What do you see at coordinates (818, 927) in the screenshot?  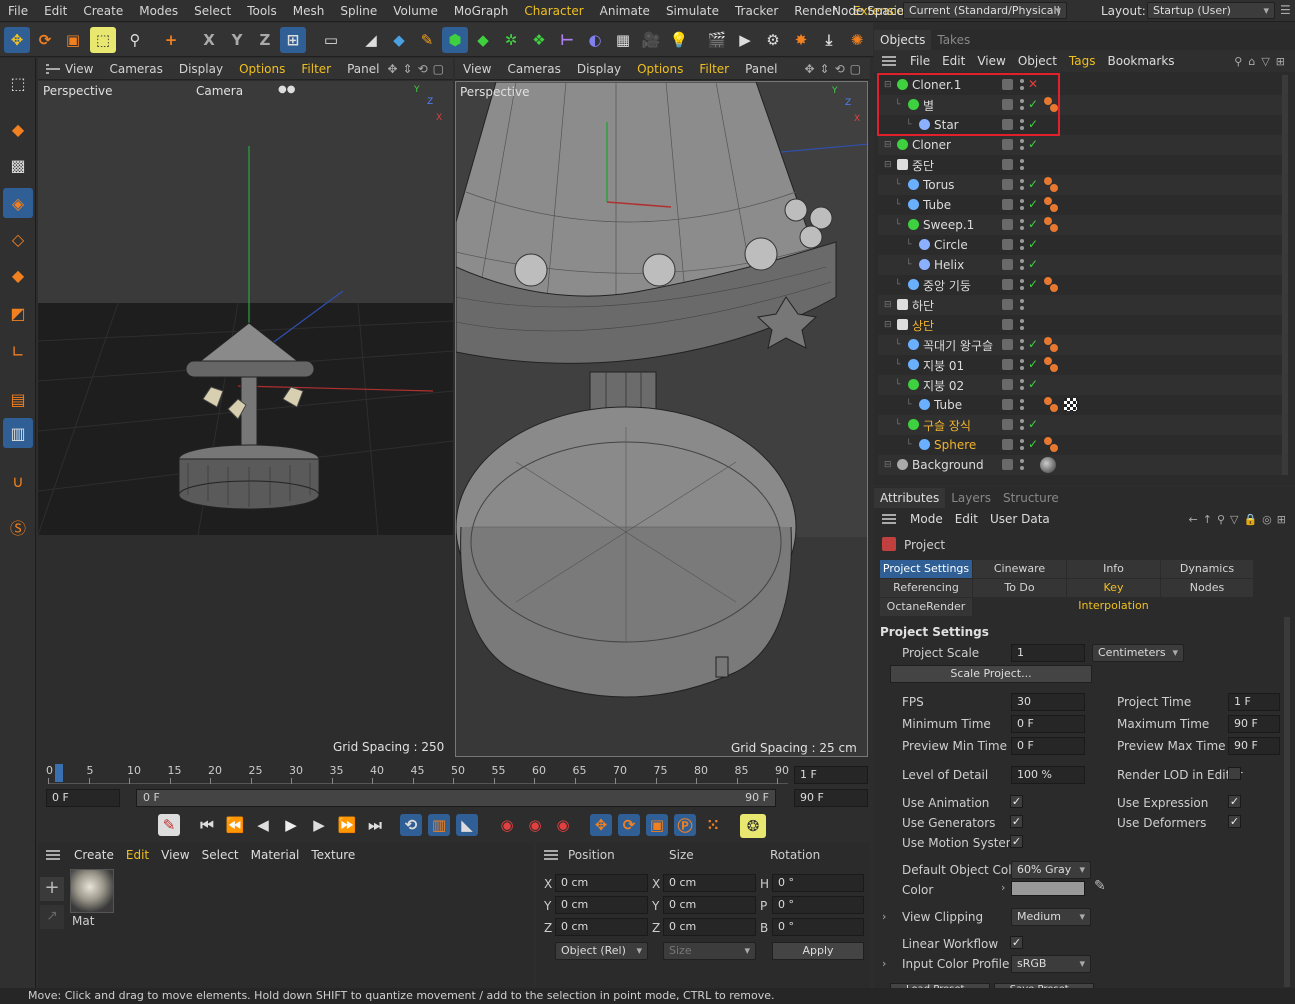 I see `rot-b-input: 0 °` at bounding box center [818, 927].